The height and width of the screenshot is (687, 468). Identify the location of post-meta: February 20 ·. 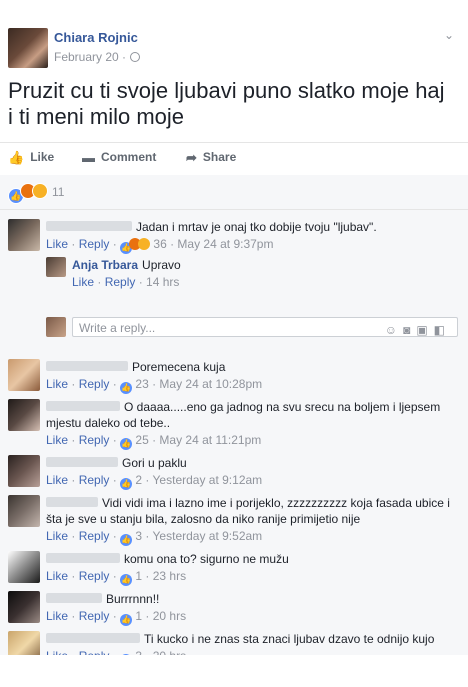
(97, 57).